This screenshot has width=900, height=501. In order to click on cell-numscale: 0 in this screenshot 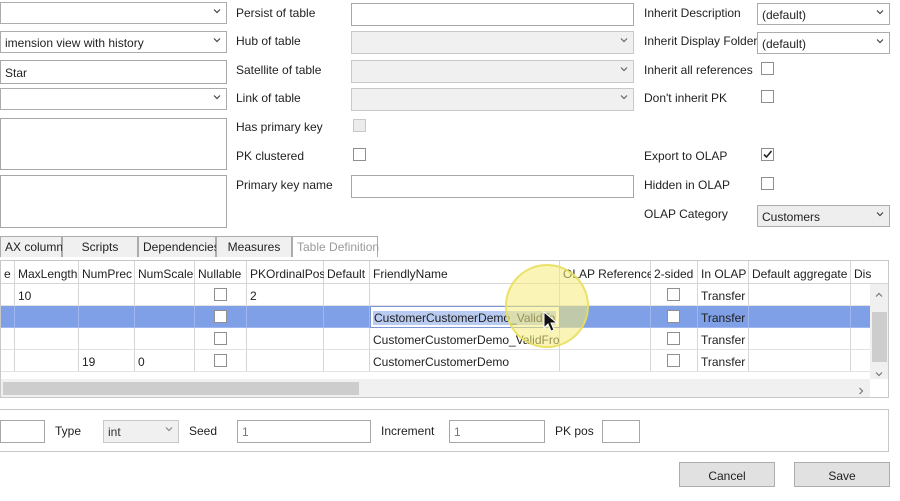, I will do `click(165, 361)`.